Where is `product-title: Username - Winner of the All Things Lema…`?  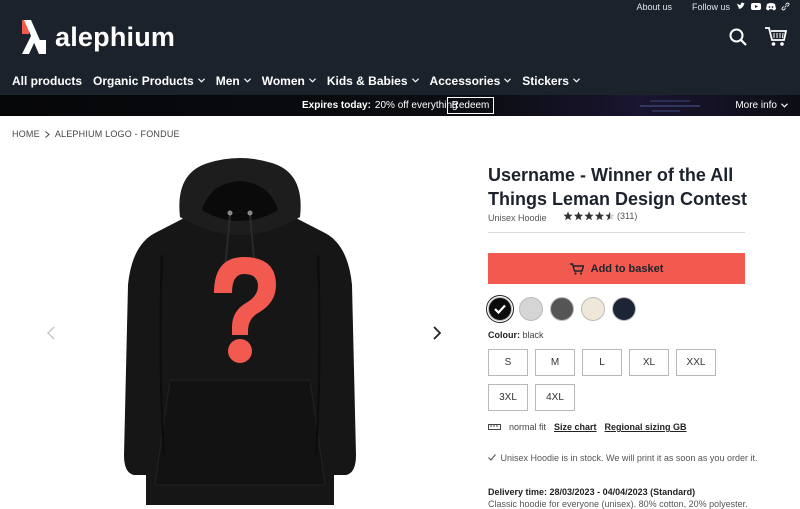 product-title: Username - Winner of the All Things Lema… is located at coordinates (618, 187).